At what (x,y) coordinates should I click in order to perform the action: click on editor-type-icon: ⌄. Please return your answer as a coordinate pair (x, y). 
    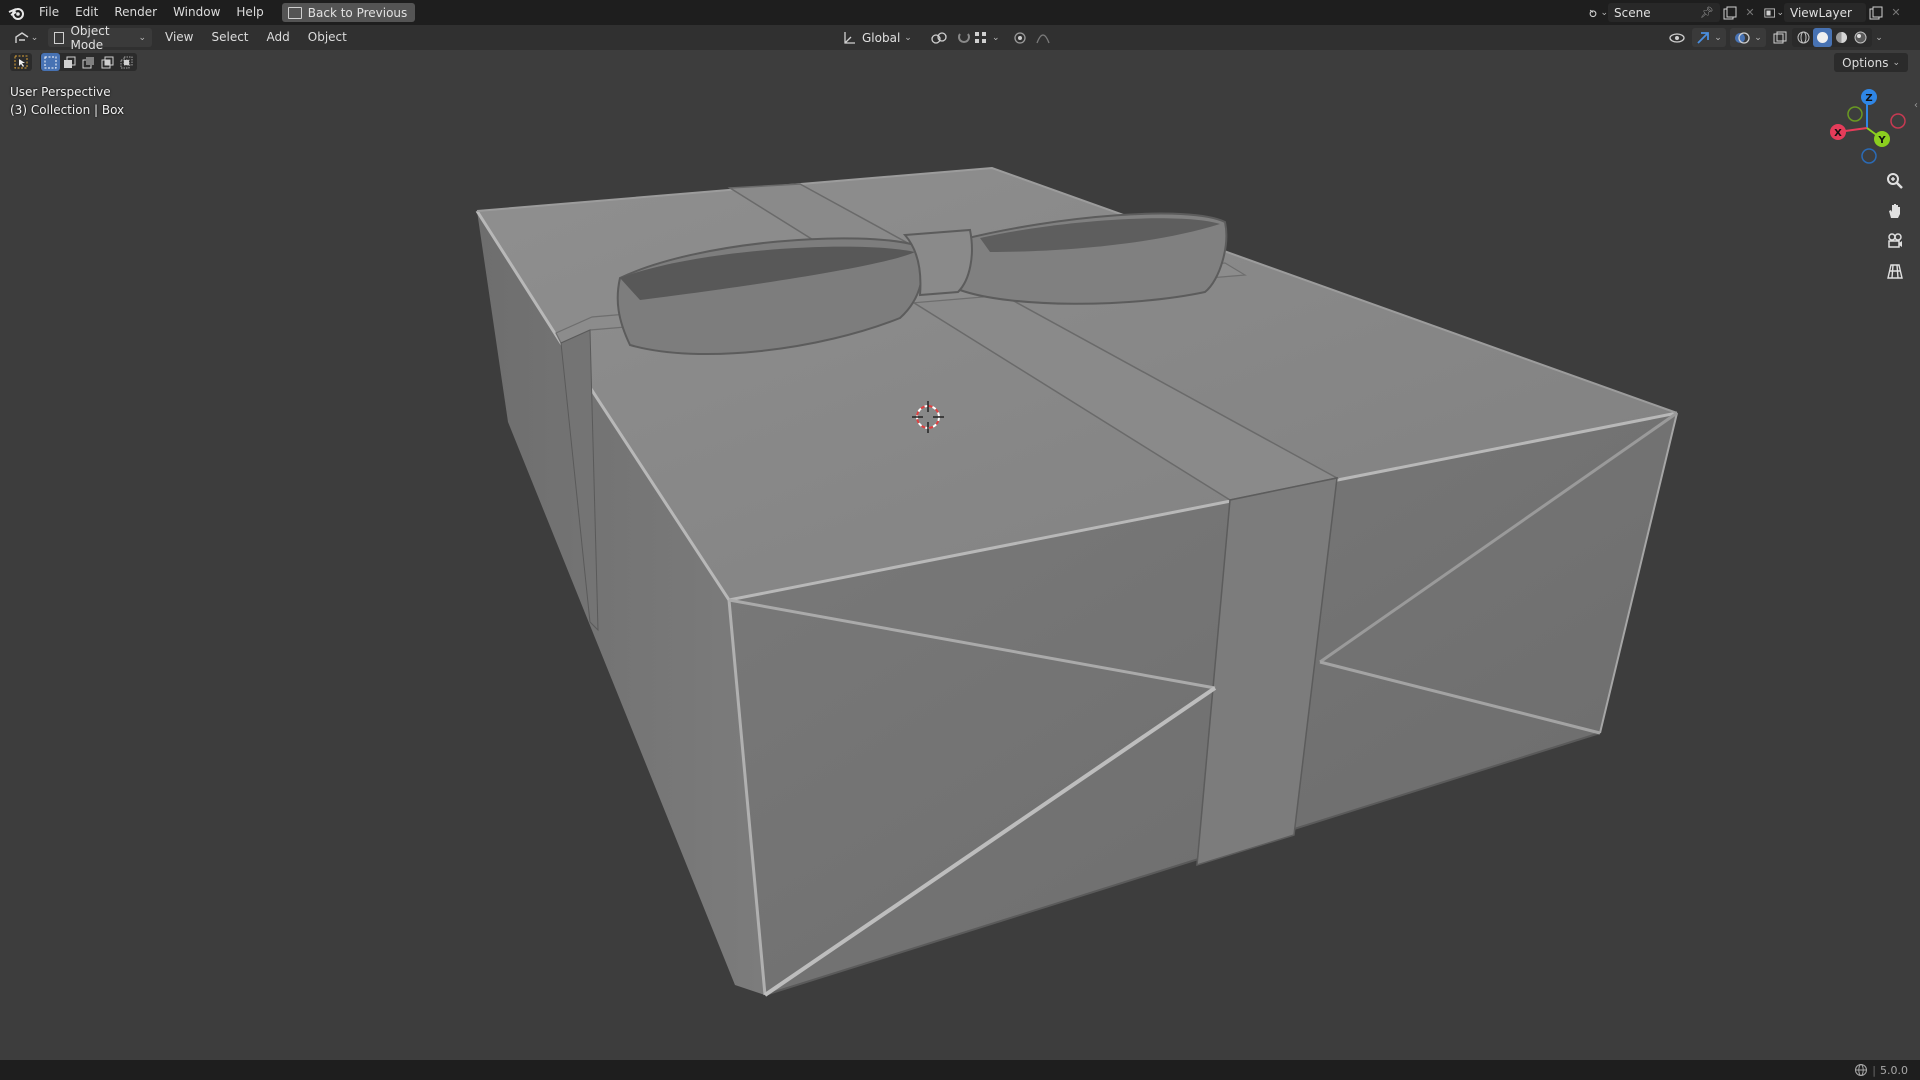
    Looking at the image, I should click on (26, 37).